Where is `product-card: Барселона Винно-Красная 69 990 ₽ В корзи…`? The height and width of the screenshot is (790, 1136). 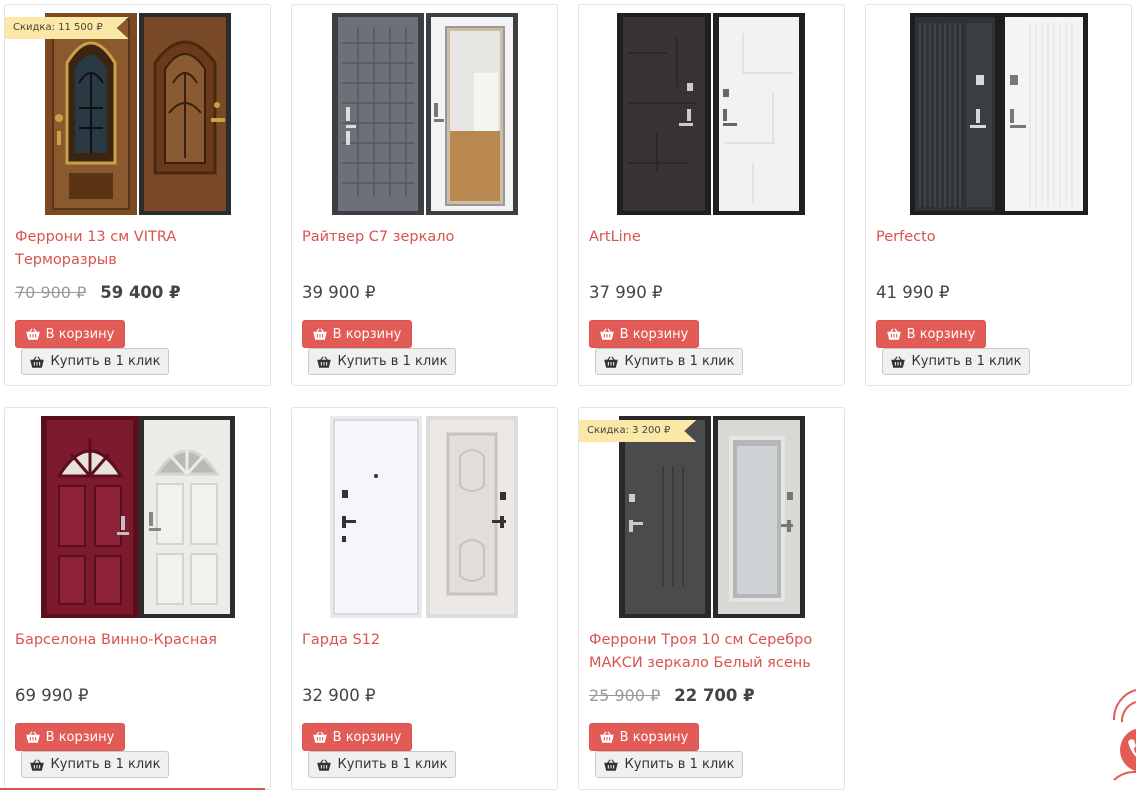 product-card: Барселона Винно-Красная 69 990 ₽ В корзи… is located at coordinates (137, 598).